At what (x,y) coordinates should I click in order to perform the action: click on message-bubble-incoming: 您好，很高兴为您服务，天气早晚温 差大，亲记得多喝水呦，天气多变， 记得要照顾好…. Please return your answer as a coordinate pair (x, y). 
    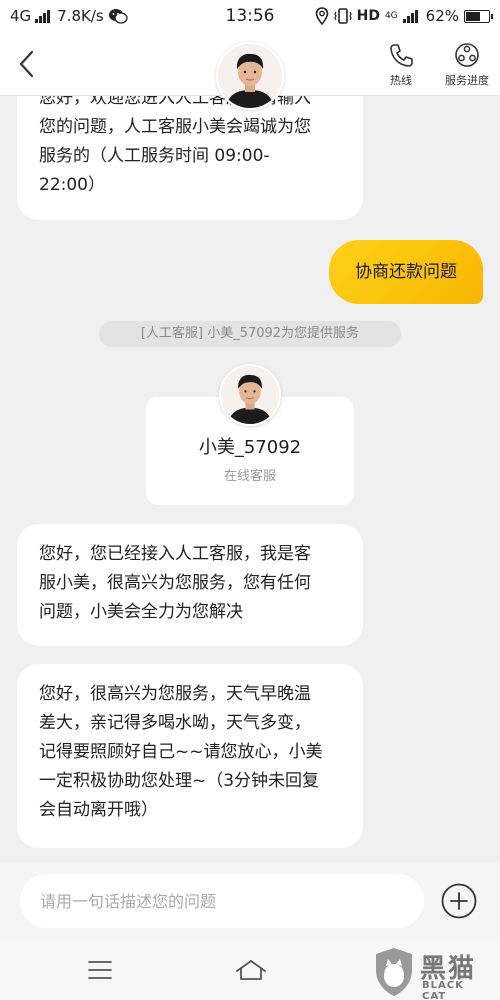
    Looking at the image, I should click on (190, 756).